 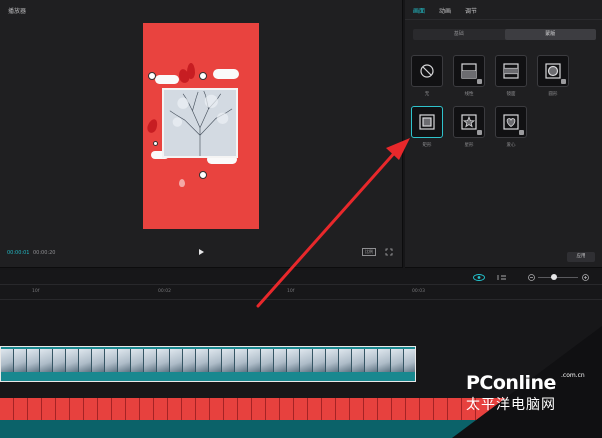 I want to click on rectangle-icon, so click(x=427, y=122).